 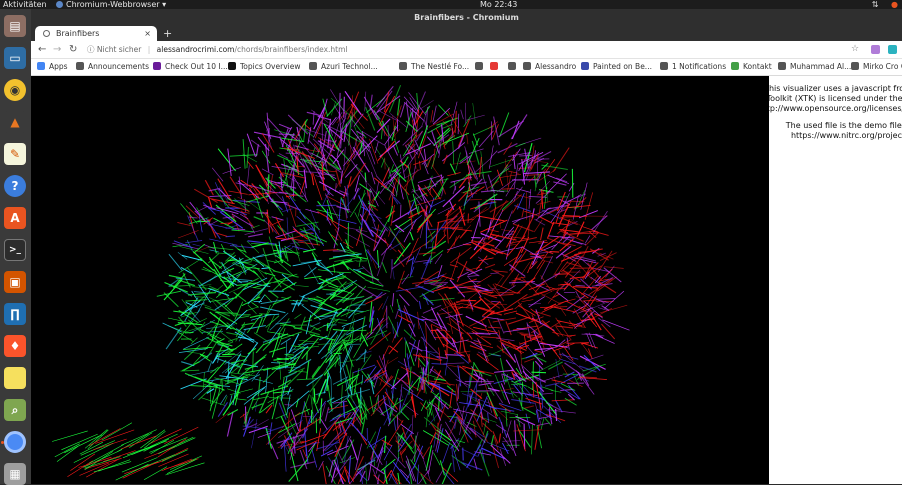 What do you see at coordinates (894, 4) in the screenshot?
I see `power-indicator-icon: ●` at bounding box center [894, 4].